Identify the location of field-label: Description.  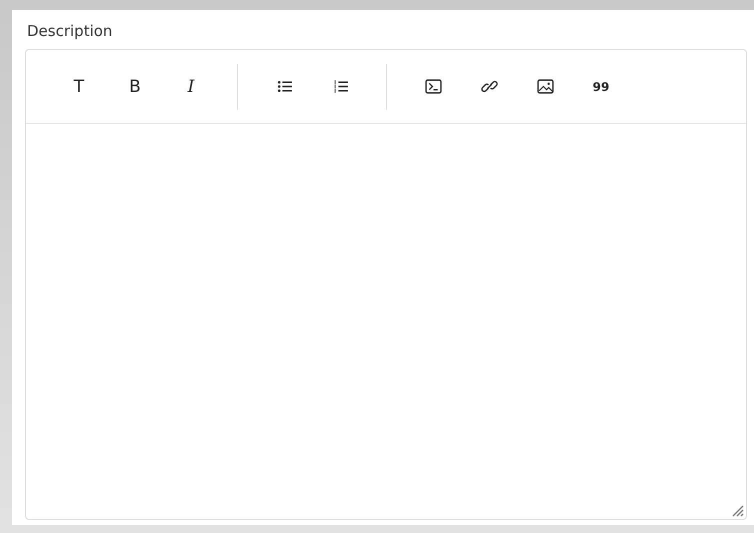
(69, 31).